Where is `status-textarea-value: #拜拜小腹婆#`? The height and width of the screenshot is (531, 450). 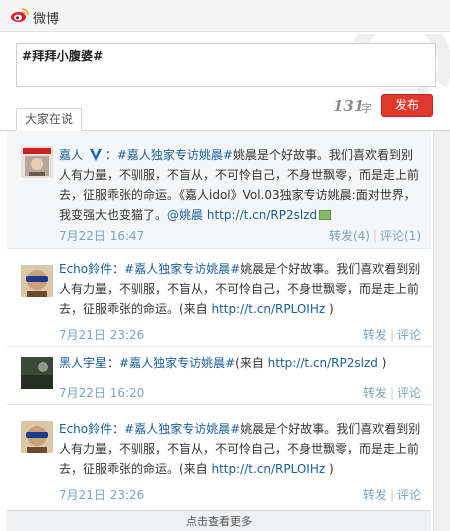 status-textarea-value: #拜拜小腹婆# is located at coordinates (63, 56).